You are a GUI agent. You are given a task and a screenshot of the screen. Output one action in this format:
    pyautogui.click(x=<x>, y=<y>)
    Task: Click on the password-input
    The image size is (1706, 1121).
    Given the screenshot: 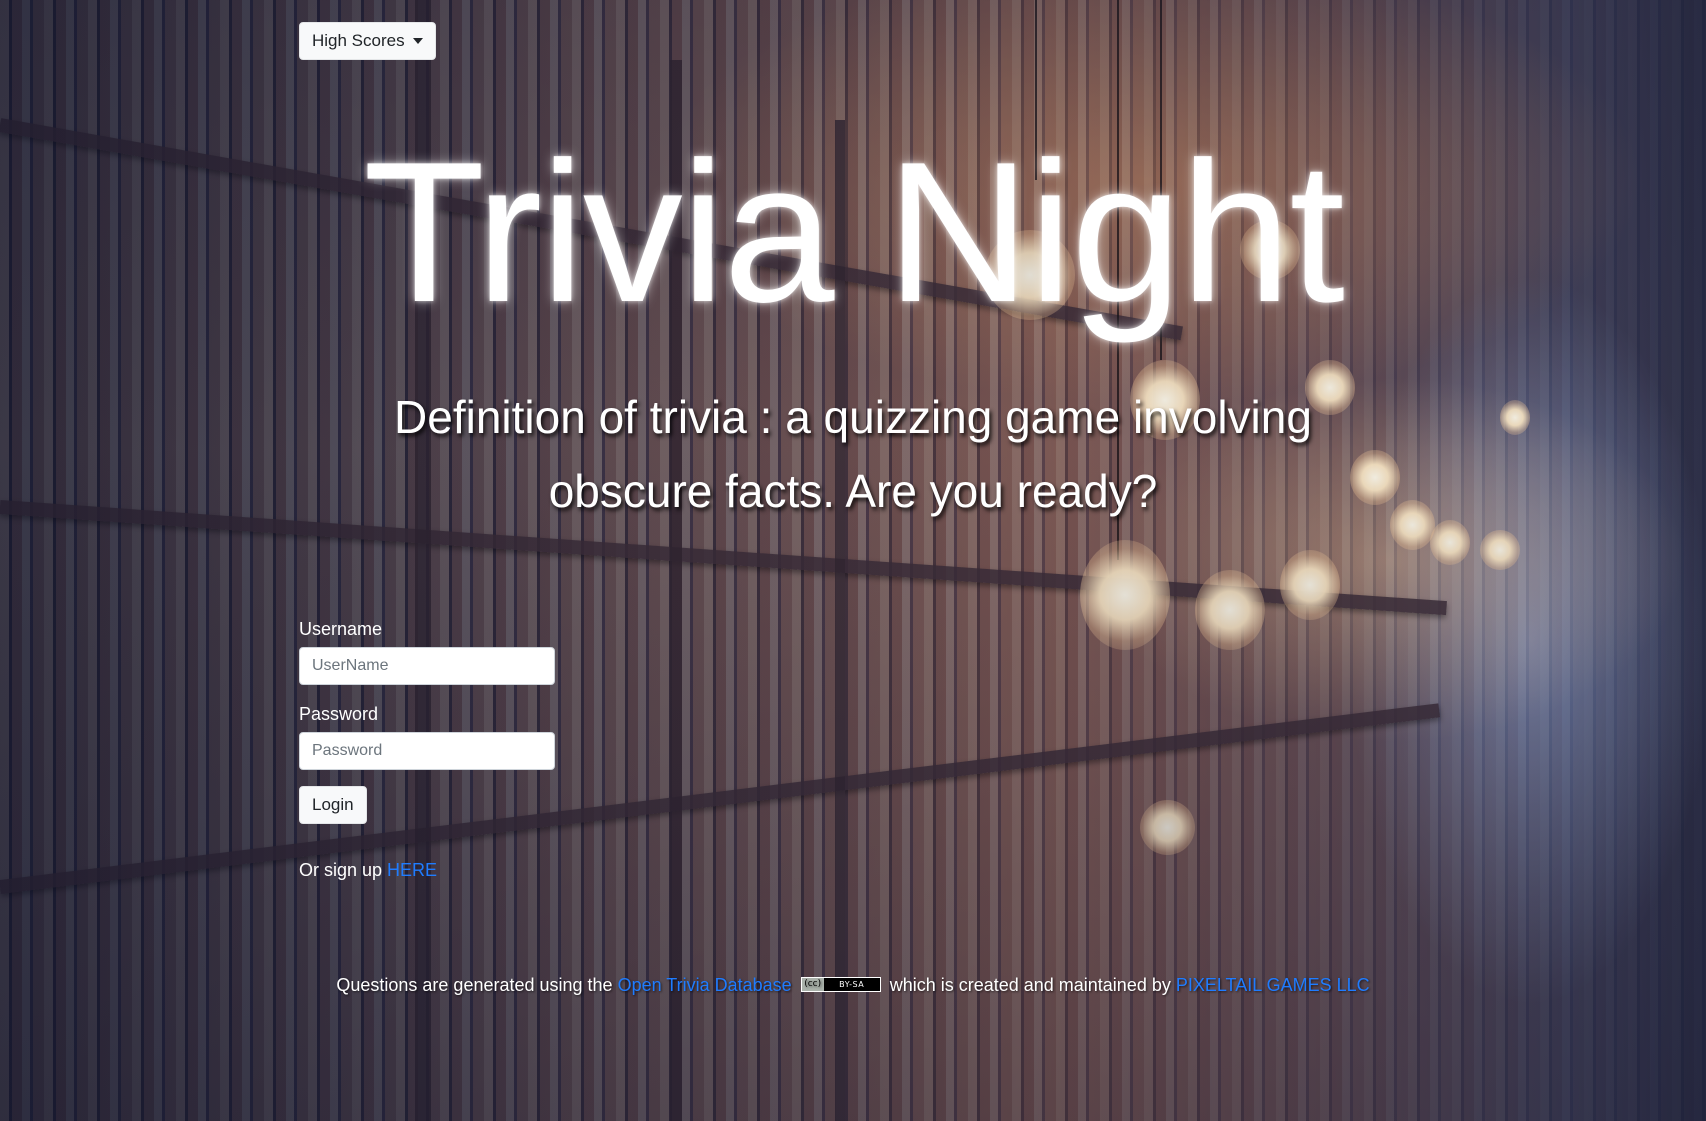 What is the action you would take?
    pyautogui.click(x=427, y=751)
    